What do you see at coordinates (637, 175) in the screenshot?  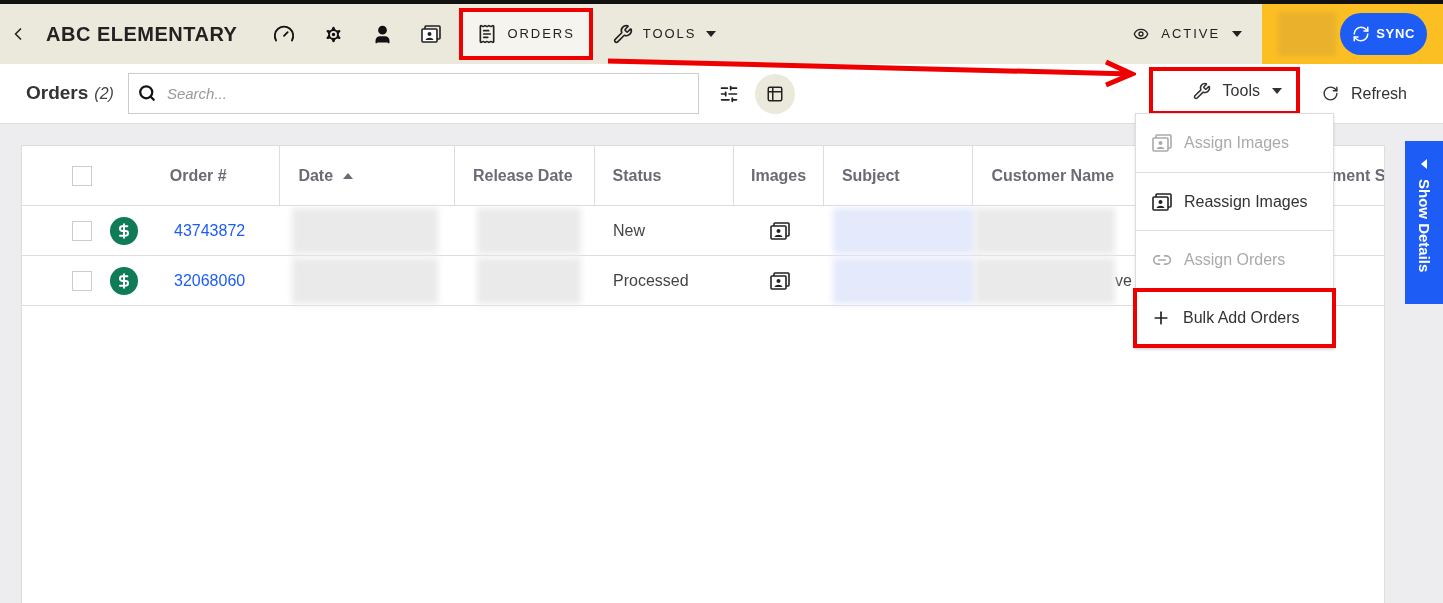 I see `column-header: Status` at bounding box center [637, 175].